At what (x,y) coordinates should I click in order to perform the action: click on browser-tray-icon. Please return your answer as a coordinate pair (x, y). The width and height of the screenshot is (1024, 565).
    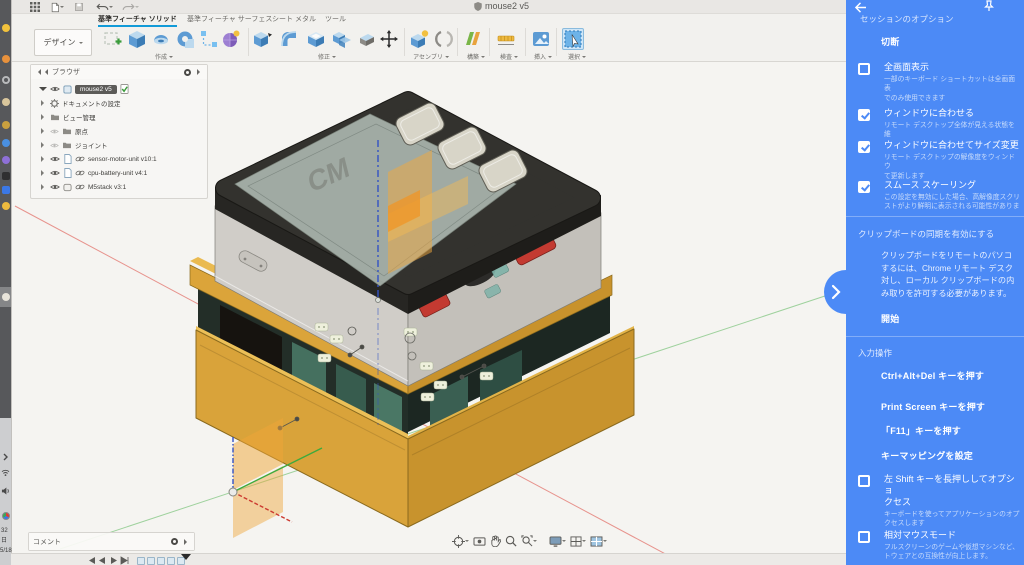
    Looking at the image, I should click on (6, 516).